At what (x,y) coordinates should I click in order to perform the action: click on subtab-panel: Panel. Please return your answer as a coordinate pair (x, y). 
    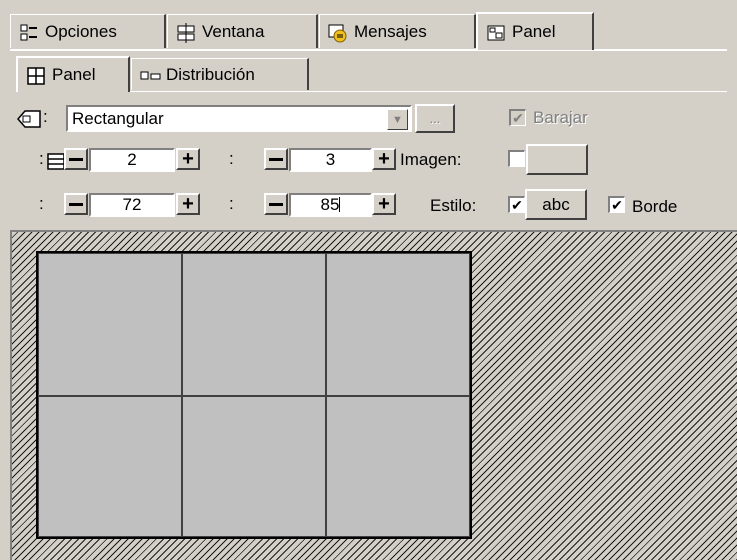
    Looking at the image, I should click on (73, 74).